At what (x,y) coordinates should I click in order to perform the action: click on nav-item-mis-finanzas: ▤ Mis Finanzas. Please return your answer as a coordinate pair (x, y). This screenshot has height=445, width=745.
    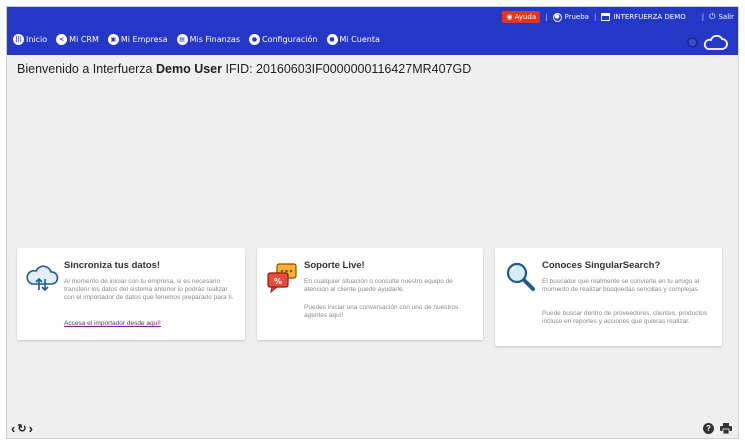
    Looking at the image, I should click on (208, 39).